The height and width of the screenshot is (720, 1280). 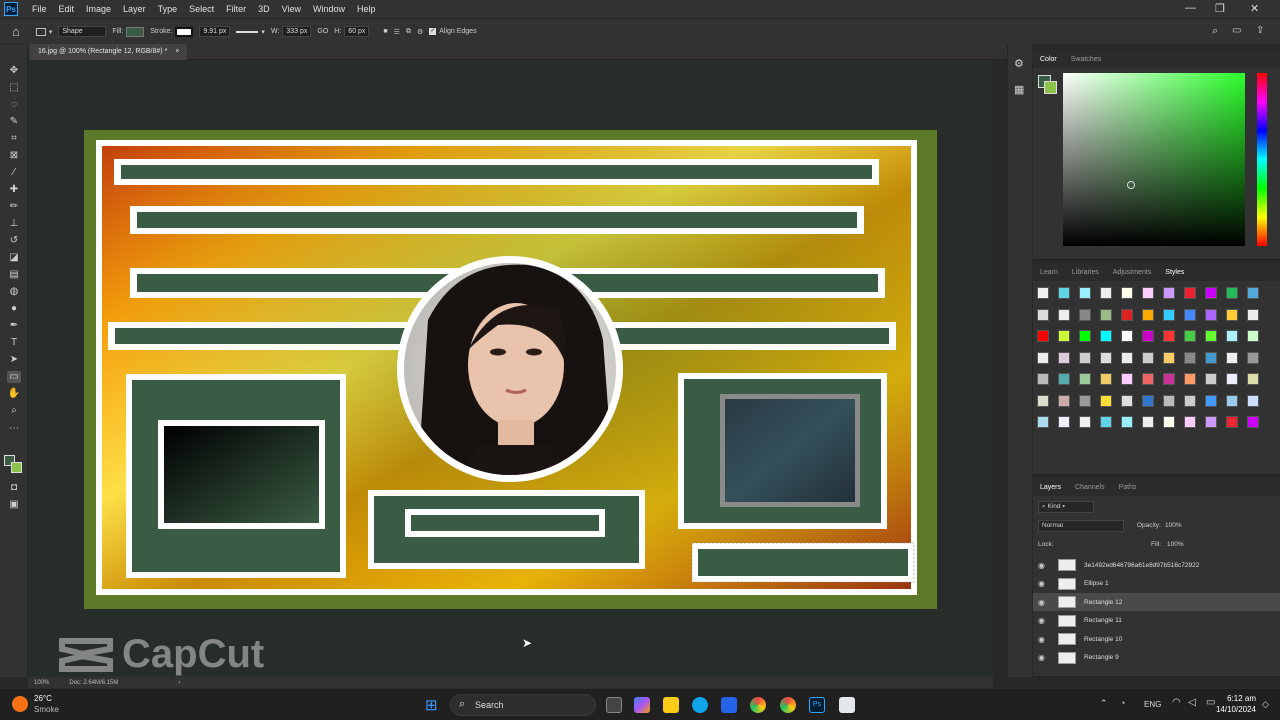 I want to click on blur-tool-icon: ◍, so click(x=14, y=292).